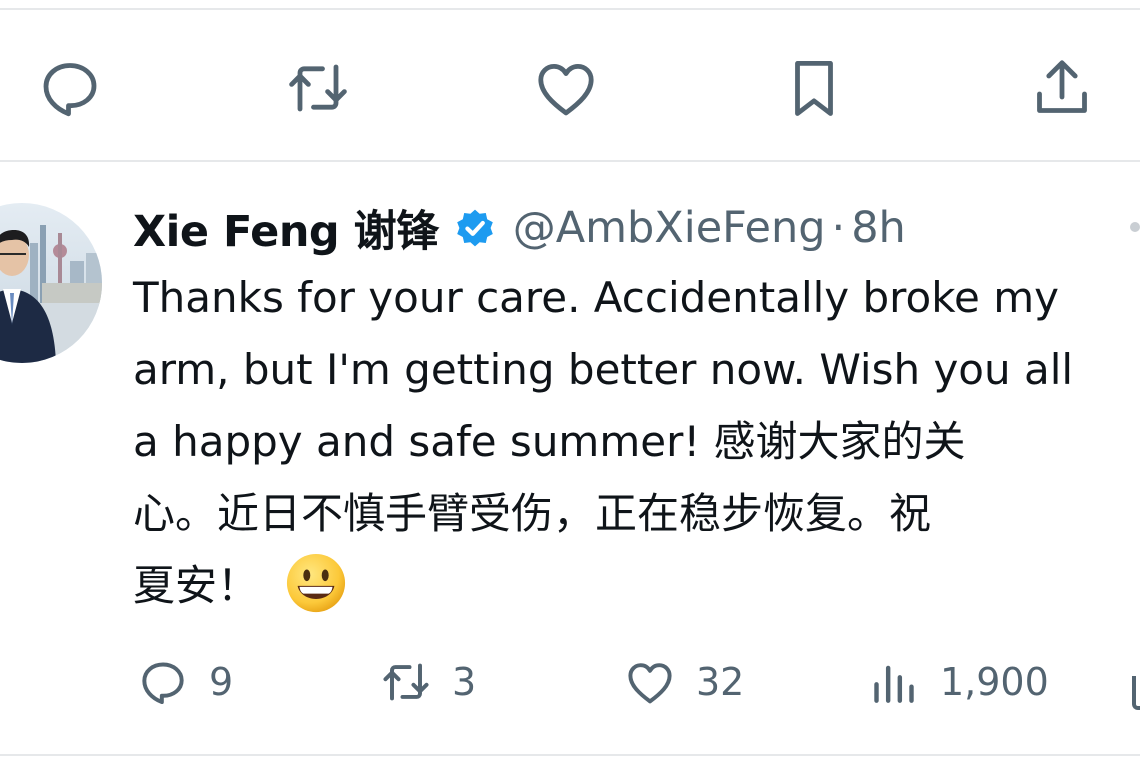 This screenshot has width=1140, height=760. What do you see at coordinates (994, 682) in the screenshot?
I see `view-count: 1,900` at bounding box center [994, 682].